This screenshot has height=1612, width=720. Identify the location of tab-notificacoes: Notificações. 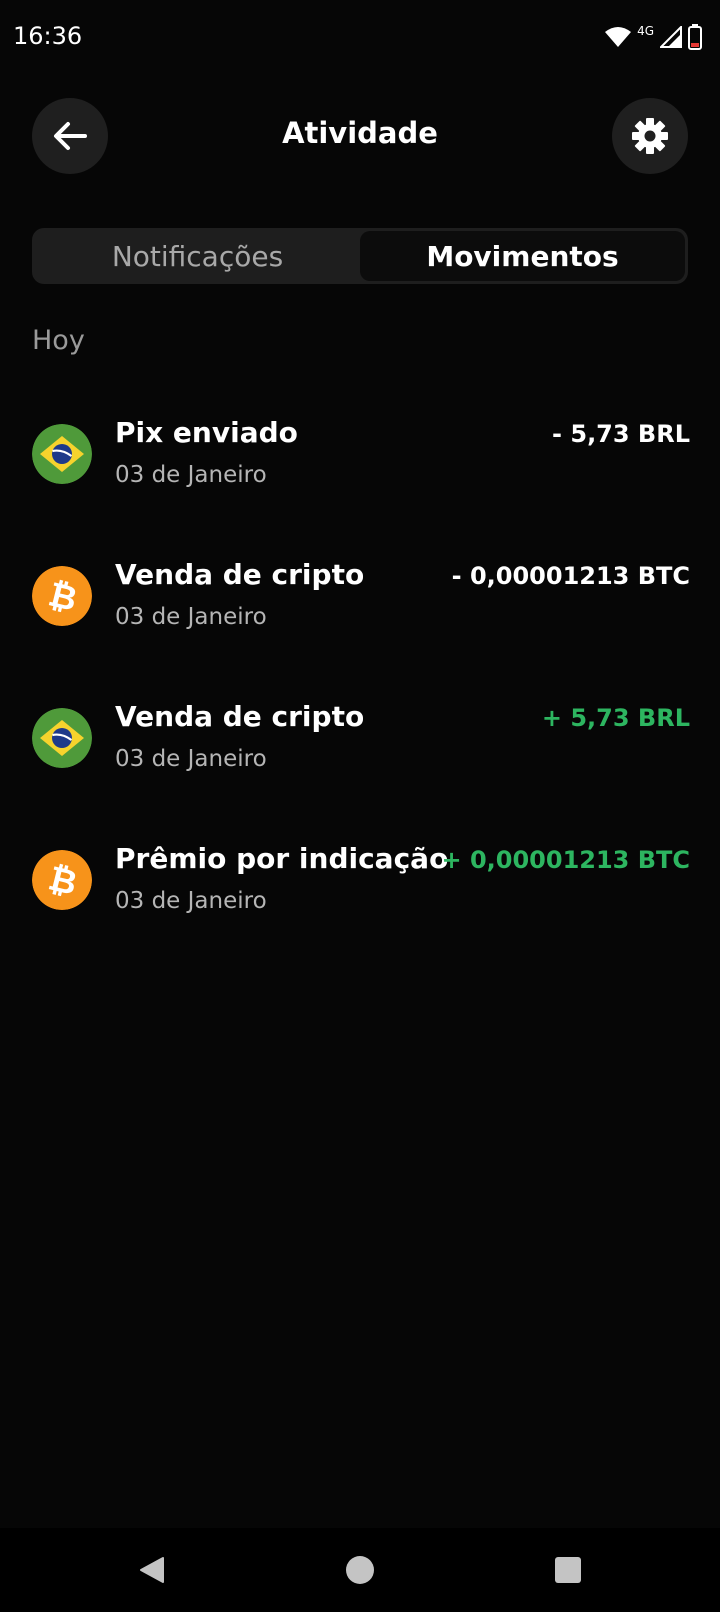
(197, 256).